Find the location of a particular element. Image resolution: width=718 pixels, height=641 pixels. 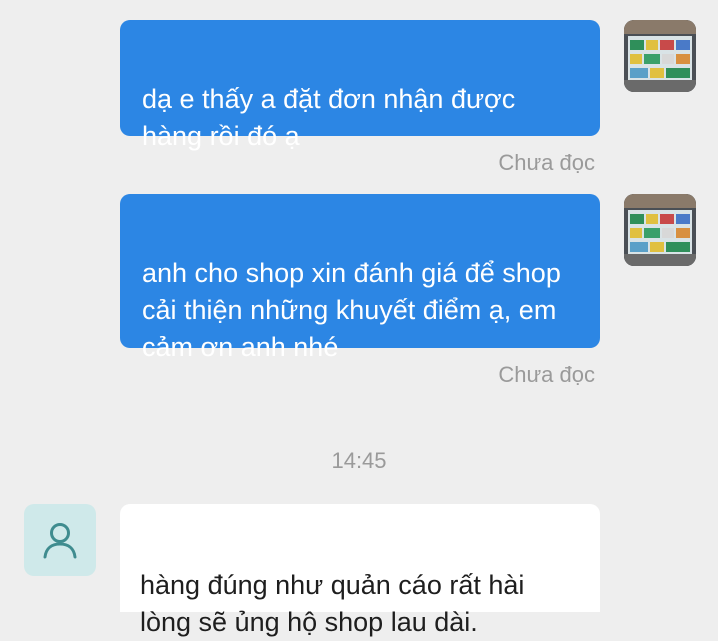

user-icon is located at coordinates (60, 541).